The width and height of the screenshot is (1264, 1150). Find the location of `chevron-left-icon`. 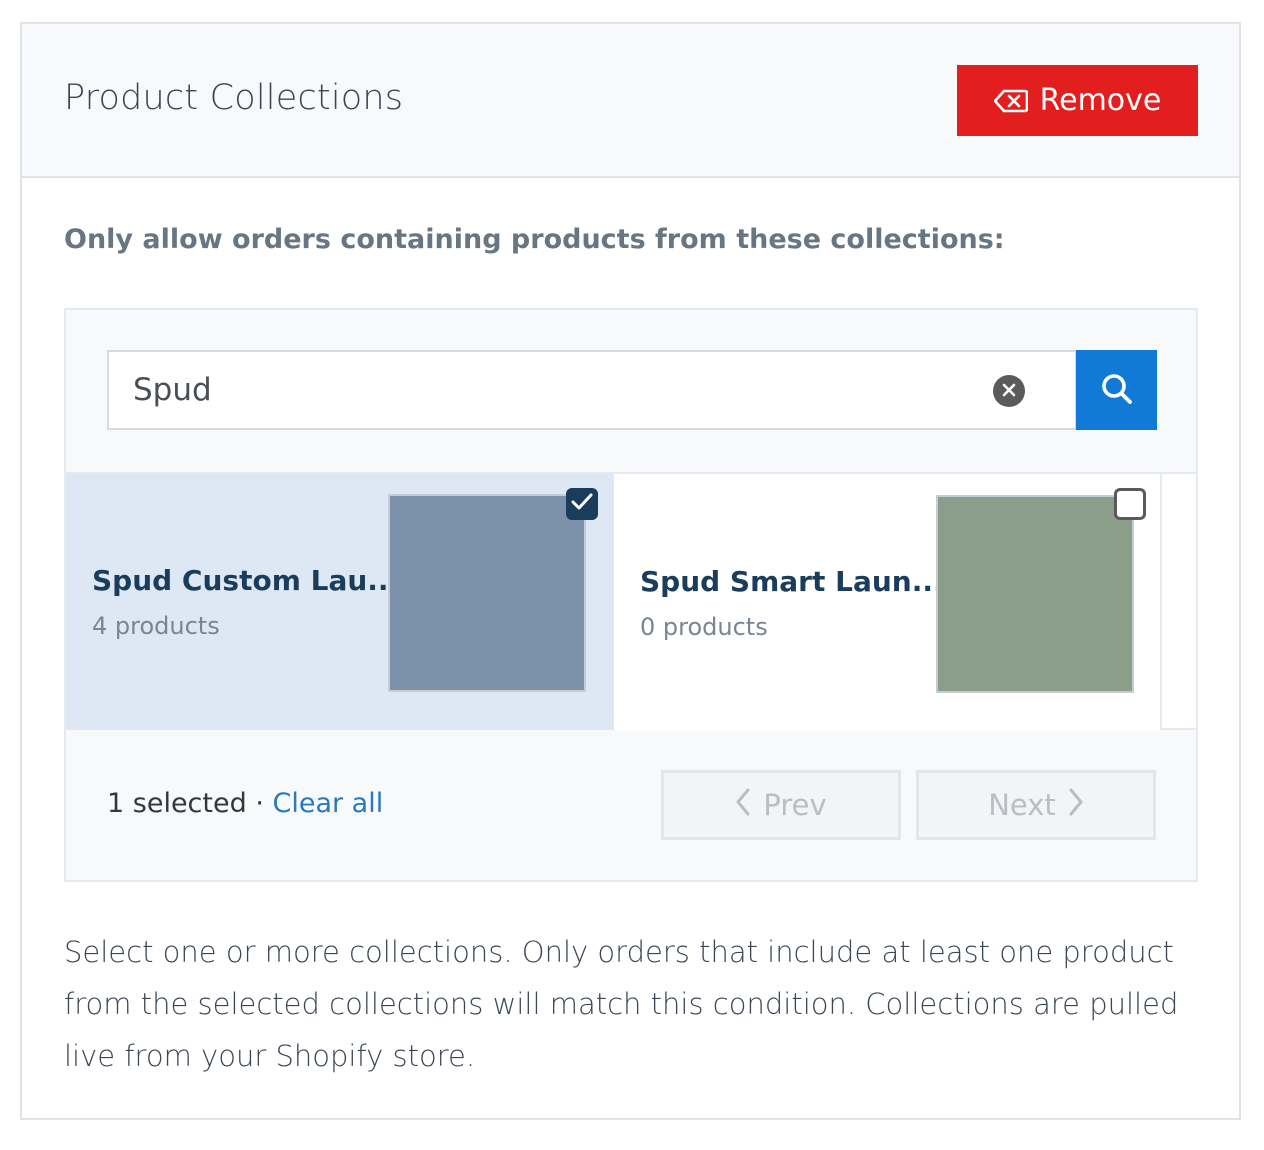

chevron-left-icon is located at coordinates (743, 805).